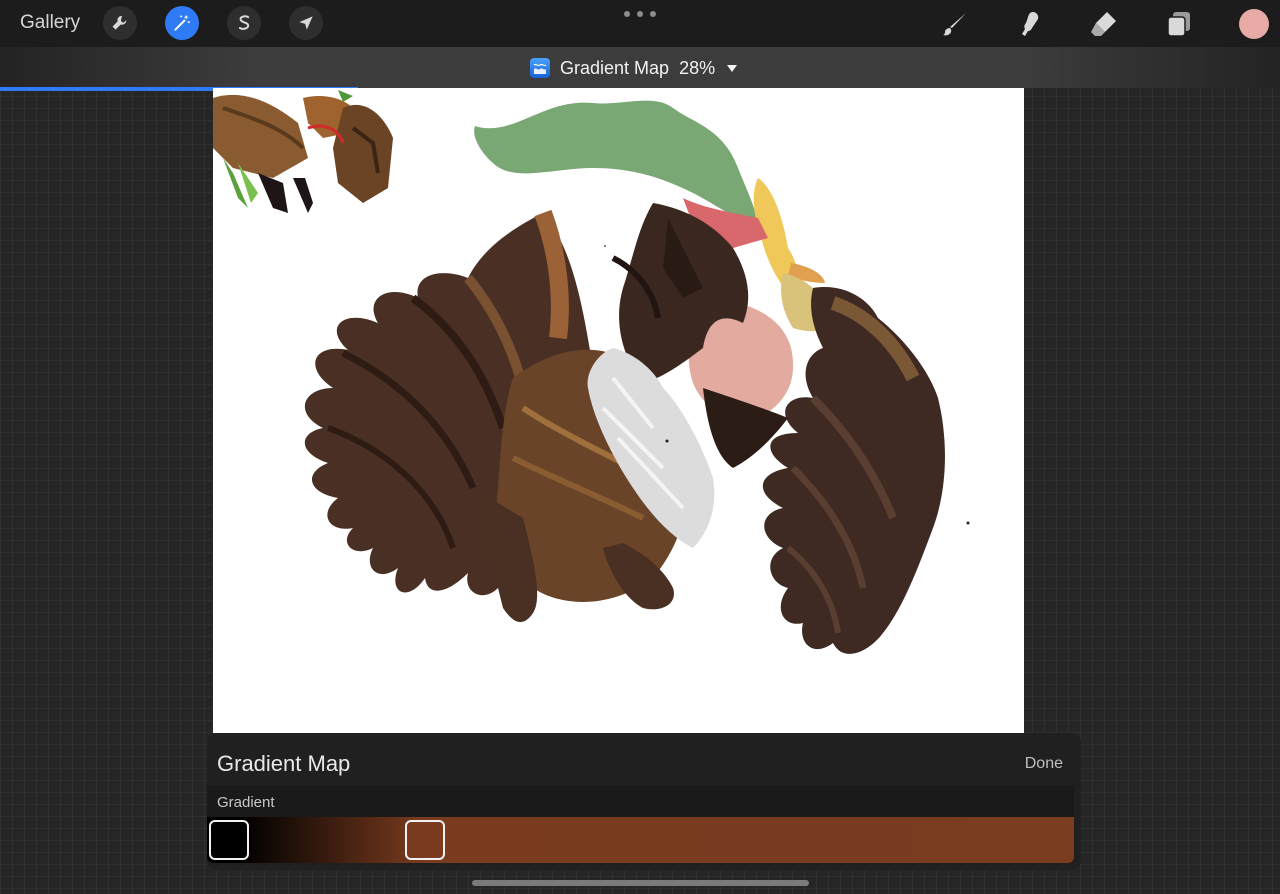 The height and width of the screenshot is (894, 1280). Describe the element at coordinates (284, 763) in the screenshot. I see `panel-title: Gradient Map` at that location.